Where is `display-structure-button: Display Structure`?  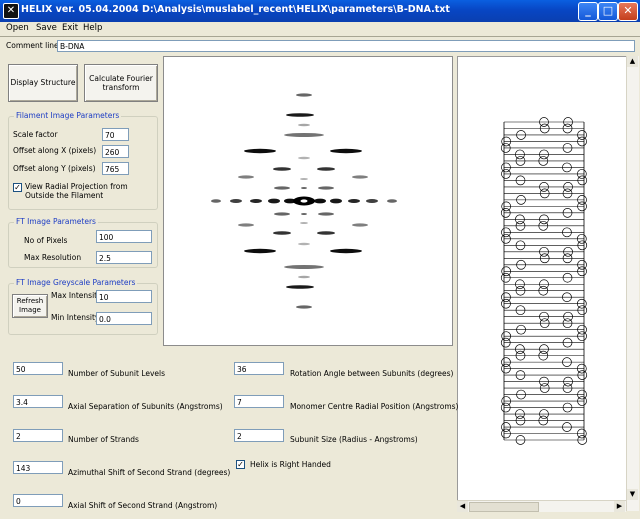 display-structure-button: Display Structure is located at coordinates (43, 83).